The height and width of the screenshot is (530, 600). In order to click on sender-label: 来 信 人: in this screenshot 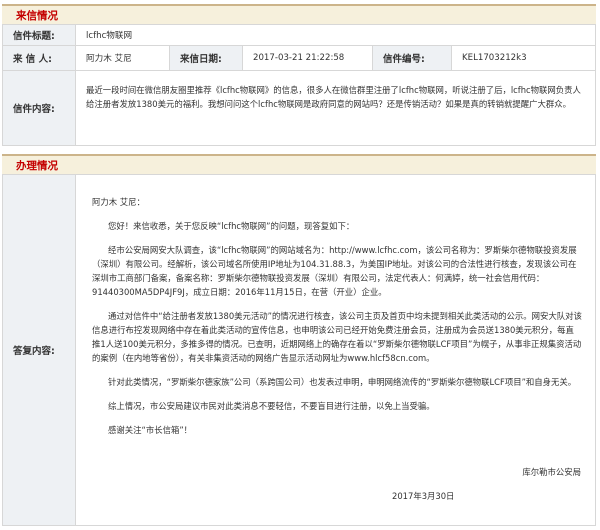, I will do `click(39, 58)`.